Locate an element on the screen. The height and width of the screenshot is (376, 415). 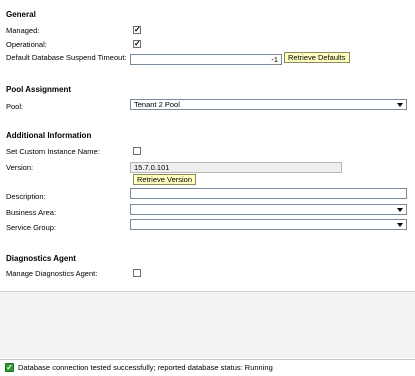
section-pool-assignment-title: Pool Assignment is located at coordinates (39, 89).